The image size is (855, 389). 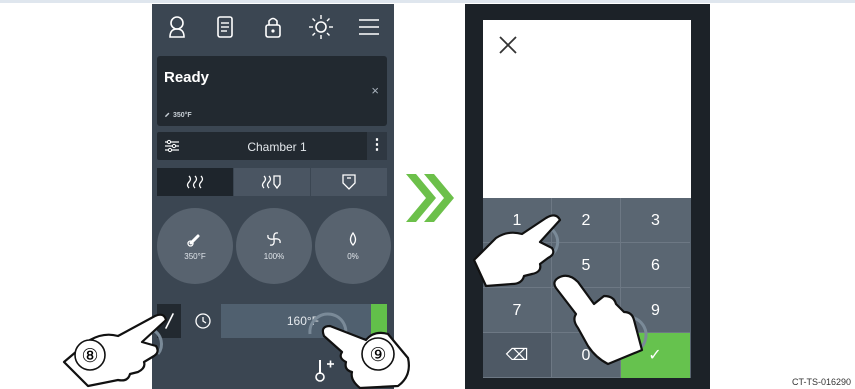 I want to click on step-8-label: ⑧, so click(x=89, y=356).